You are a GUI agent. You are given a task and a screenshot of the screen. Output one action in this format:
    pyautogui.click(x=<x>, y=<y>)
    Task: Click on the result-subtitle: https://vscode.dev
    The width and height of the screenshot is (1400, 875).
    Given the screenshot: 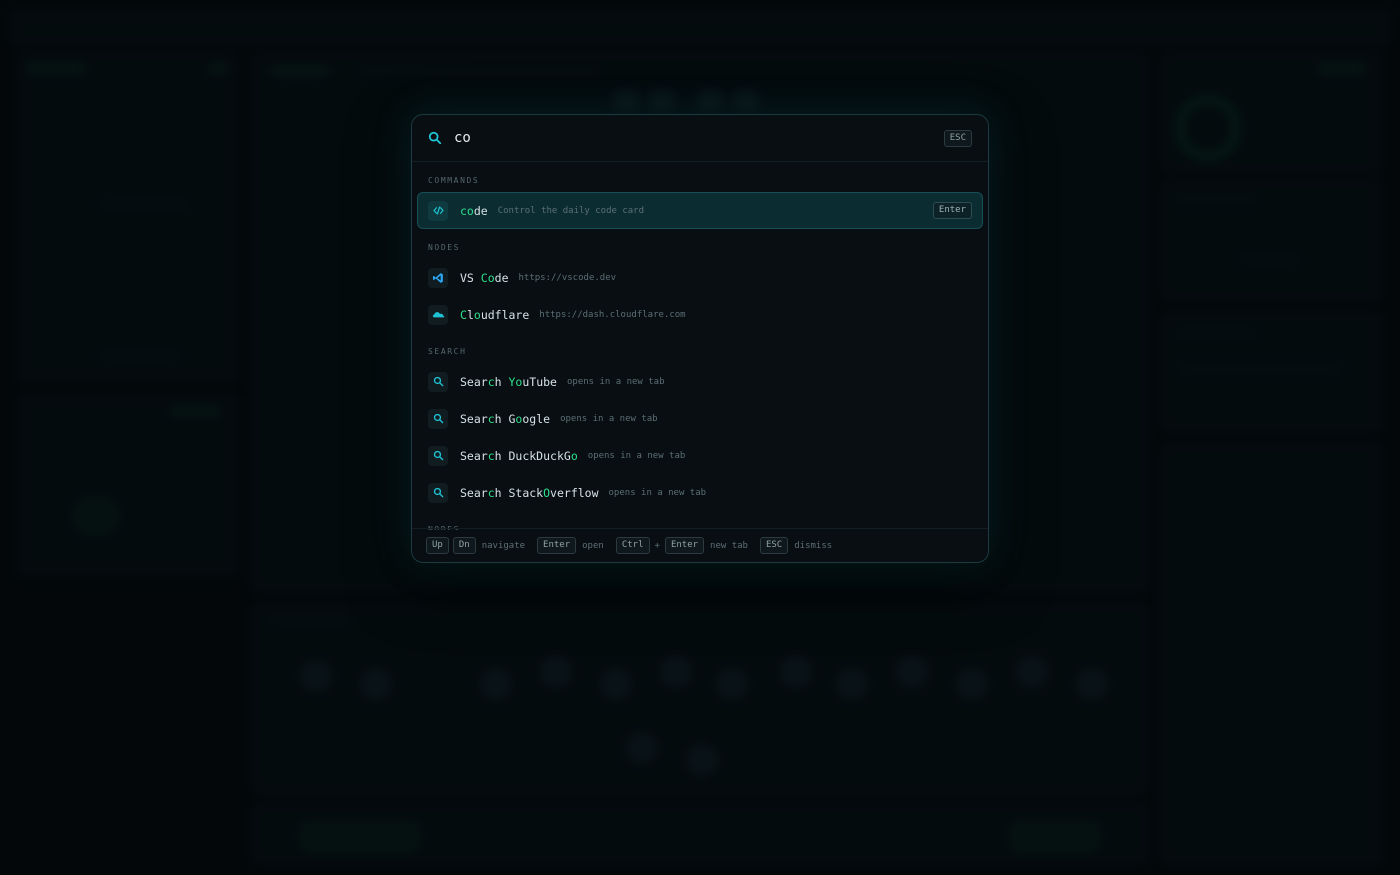 What is the action you would take?
    pyautogui.click(x=567, y=277)
    